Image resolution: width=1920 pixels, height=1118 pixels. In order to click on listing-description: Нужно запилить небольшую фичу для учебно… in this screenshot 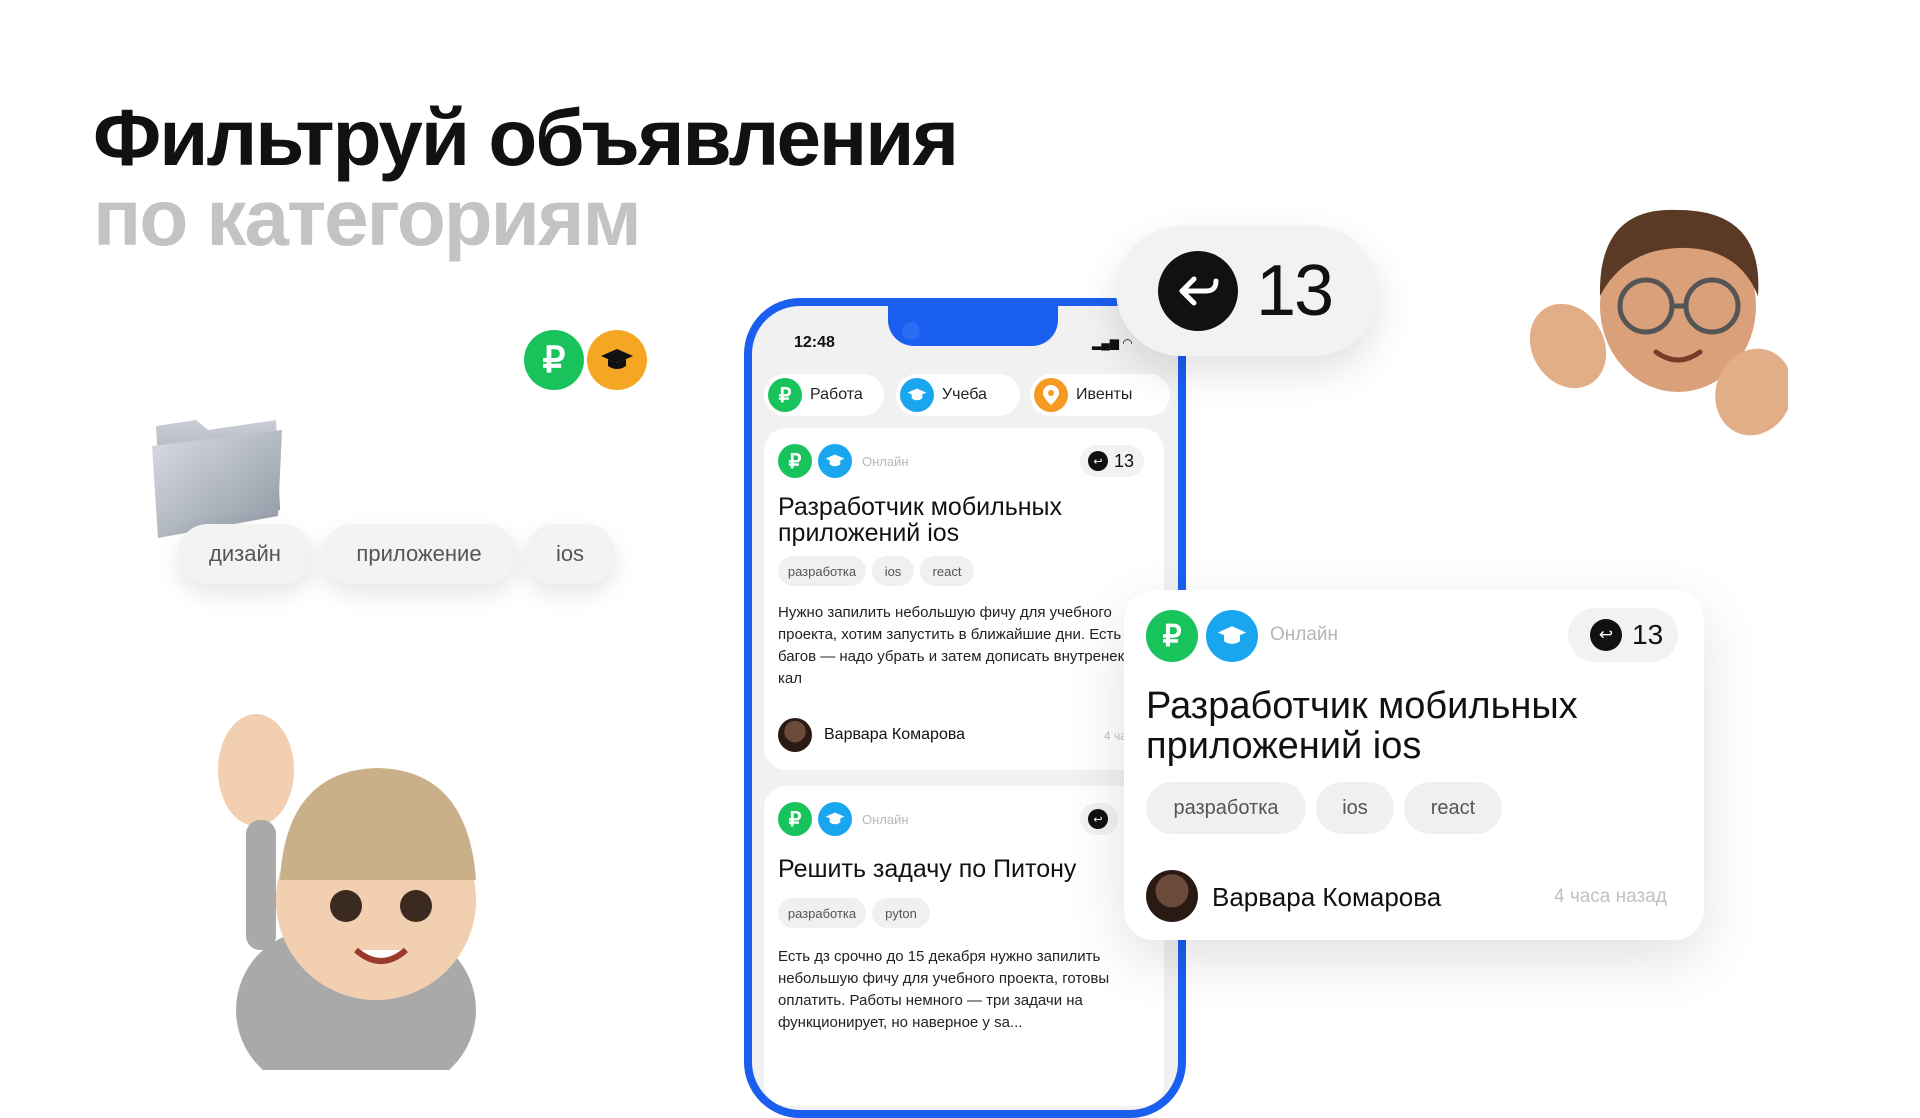, I will do `click(968, 645)`.